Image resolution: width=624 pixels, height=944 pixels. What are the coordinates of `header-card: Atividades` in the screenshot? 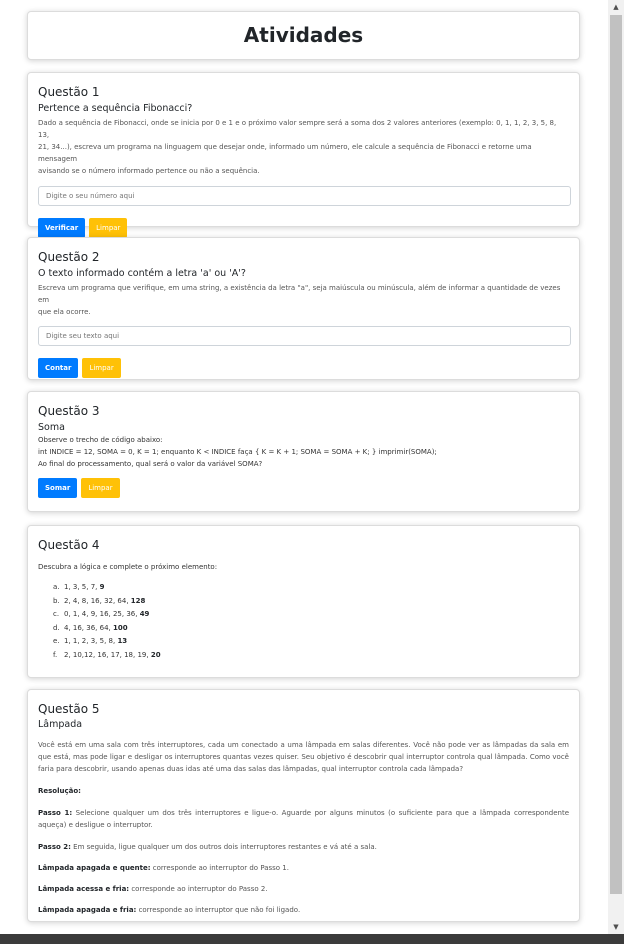 It's located at (303, 35).